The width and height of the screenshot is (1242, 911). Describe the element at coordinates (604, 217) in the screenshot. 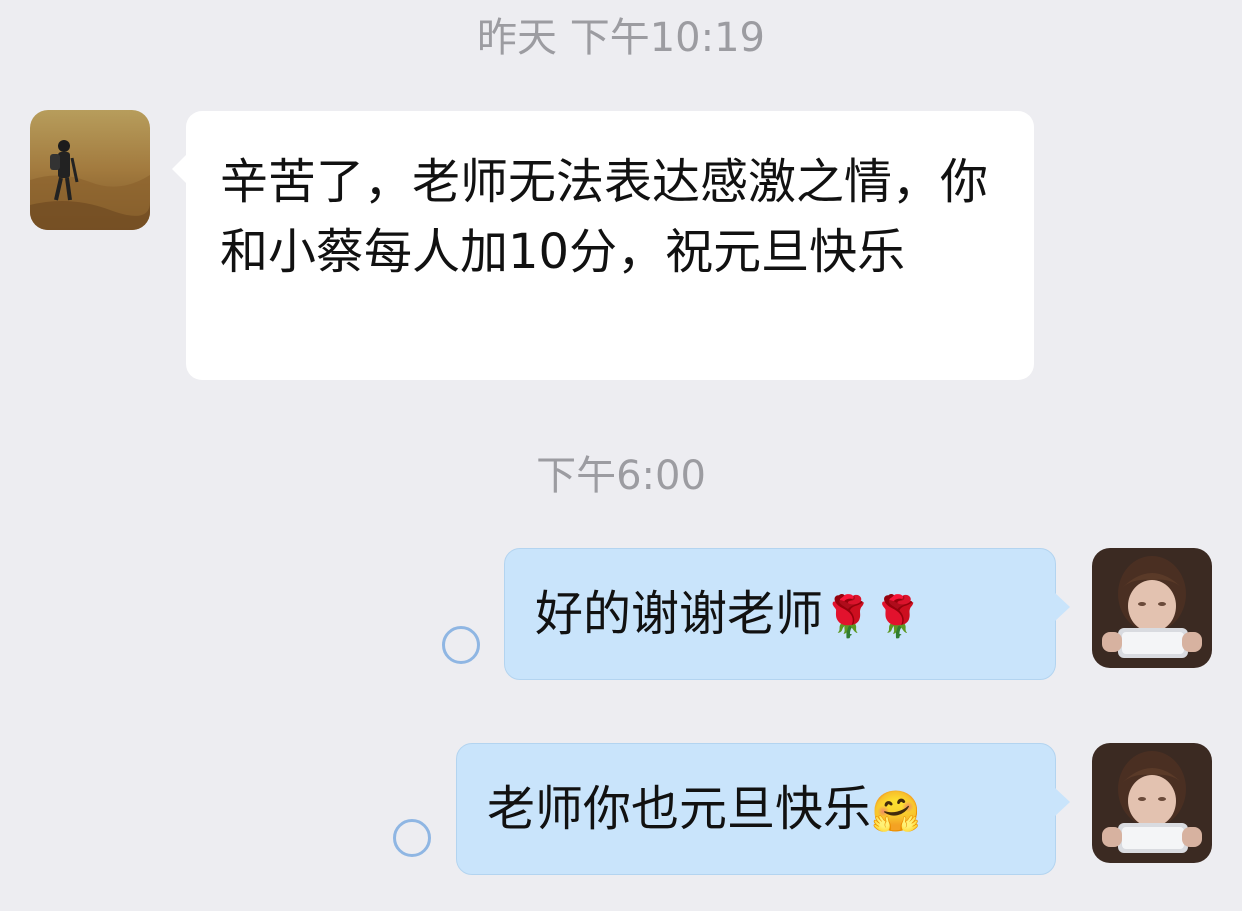

I see `incoming-message-text: 辛苦了，老师无法表达感激之情，你和小蔡每人加10分，祝元旦快乐` at that location.